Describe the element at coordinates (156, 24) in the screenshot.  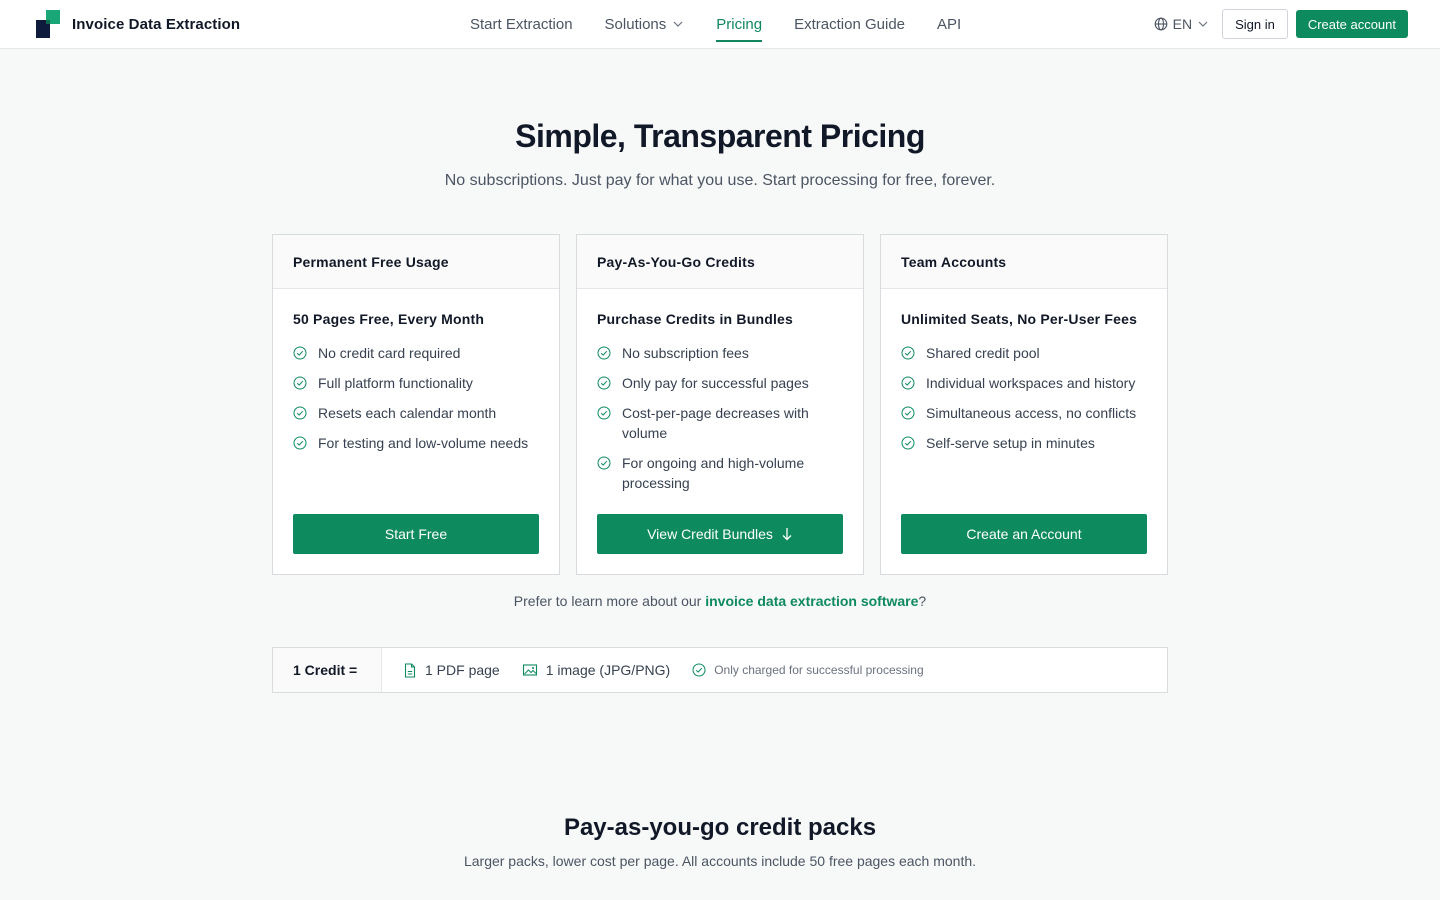
I see `brand-name: Invoice Data Extraction` at that location.